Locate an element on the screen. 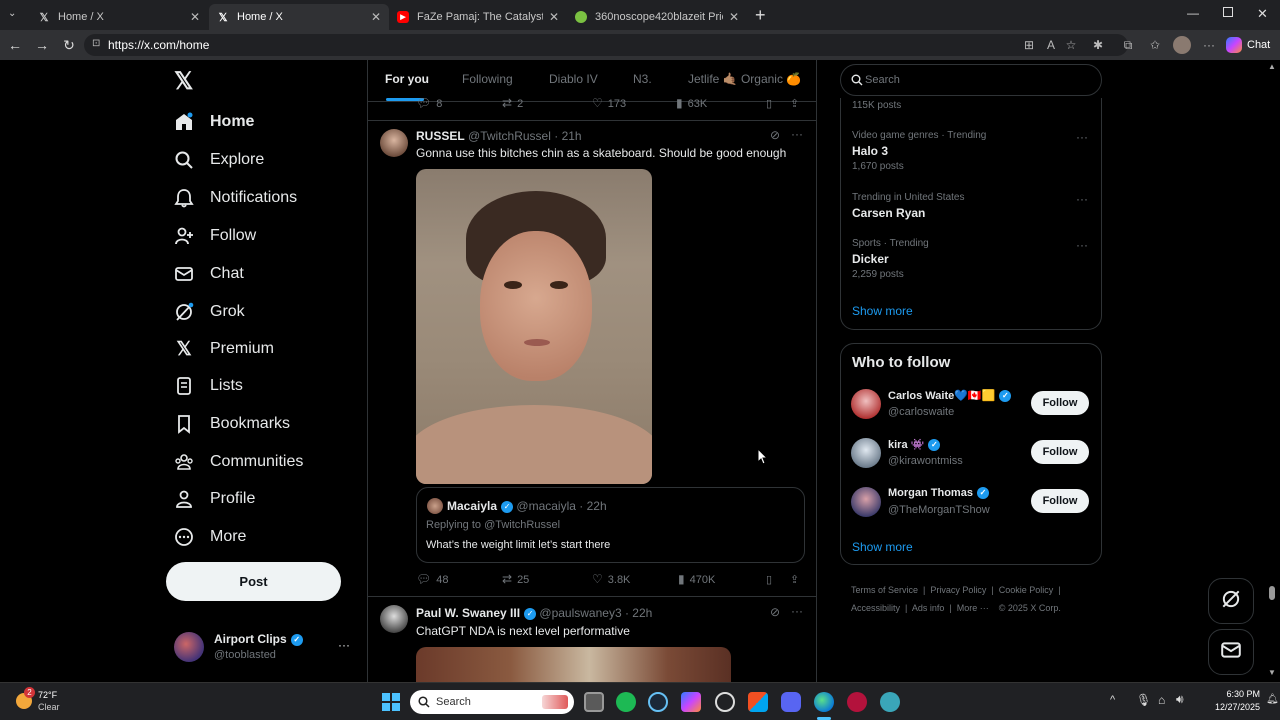 The width and height of the screenshot is (1280, 720). sidebar-item-more: More is located at coordinates (209, 537).